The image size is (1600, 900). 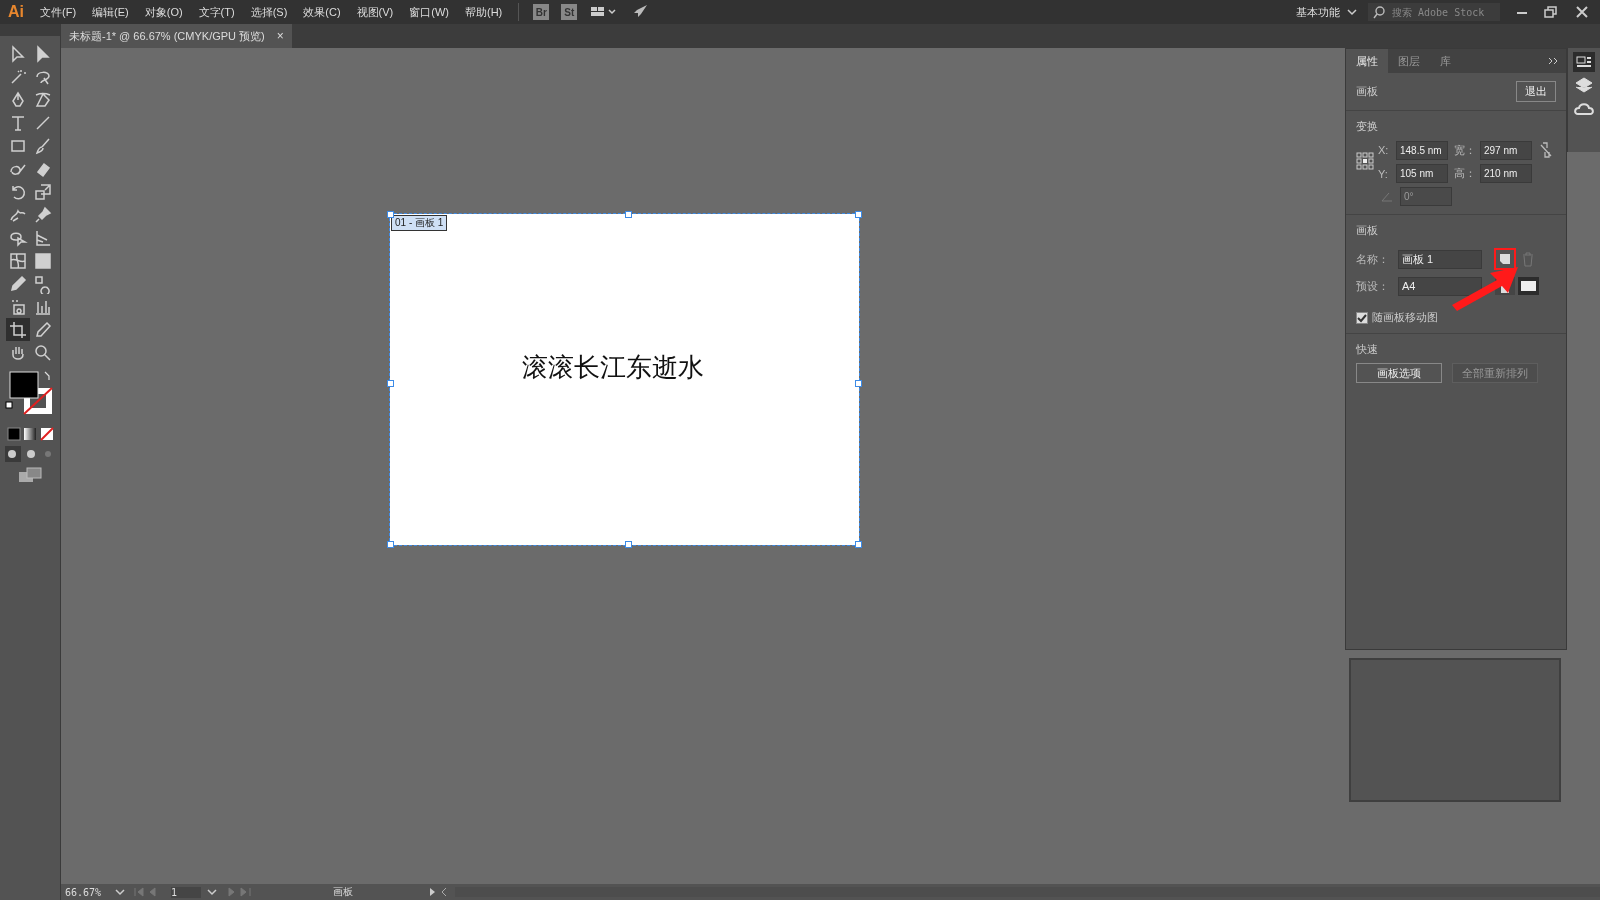 I want to click on panel-menu-icon, so click(x=1553, y=61).